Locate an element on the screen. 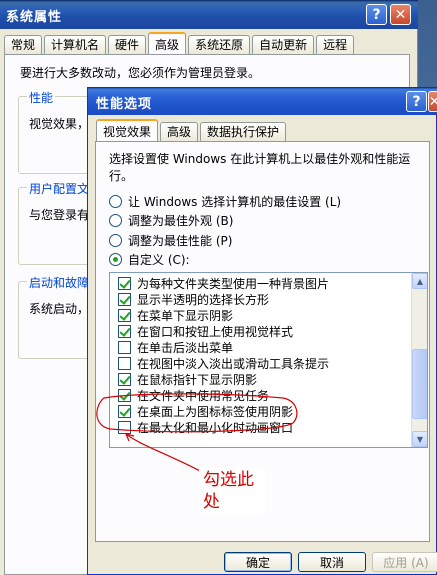  list-scrollbar: ▲ ▼ is located at coordinates (419, 360).